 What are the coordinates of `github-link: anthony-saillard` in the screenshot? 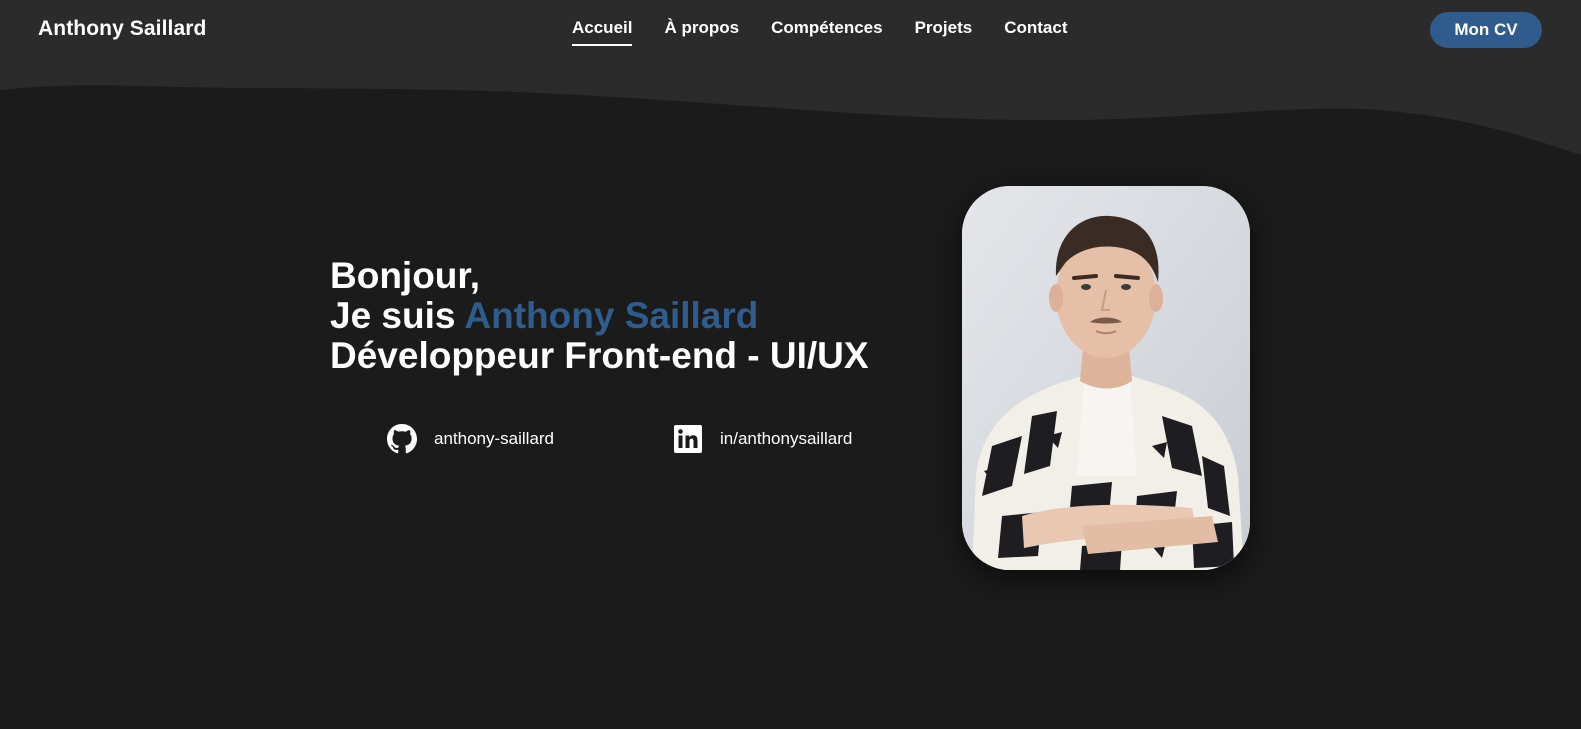 It's located at (470, 439).